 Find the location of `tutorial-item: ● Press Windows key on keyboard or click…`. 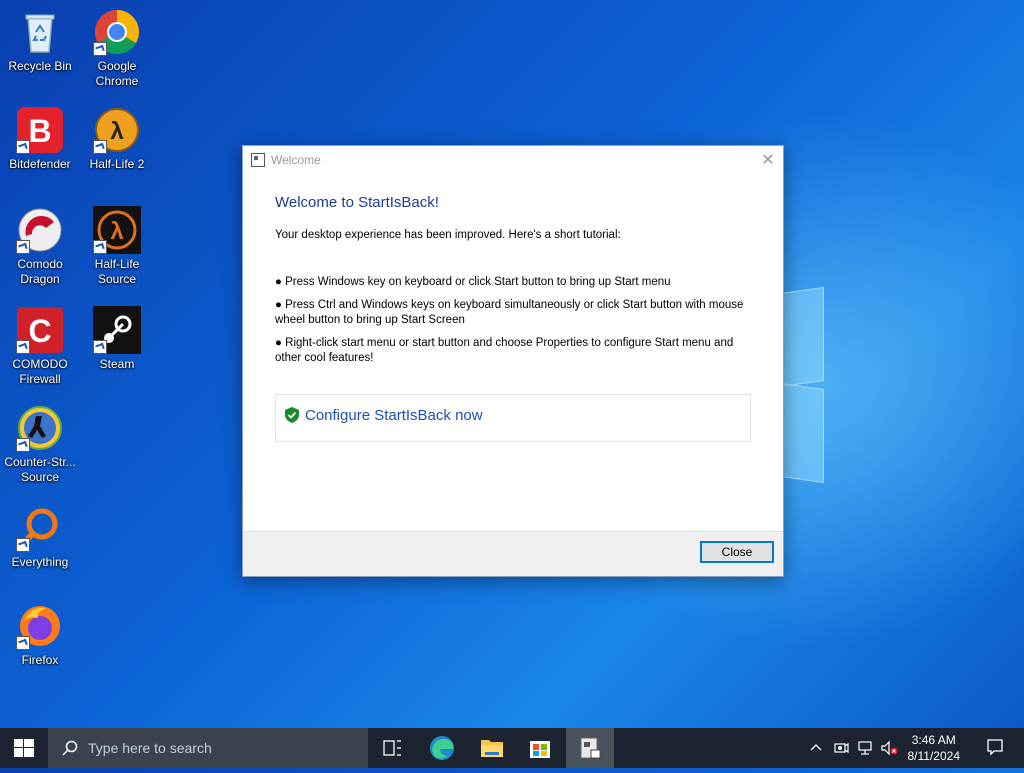

tutorial-item: ● Press Windows key on keyboard or click… is located at coordinates (473, 282).